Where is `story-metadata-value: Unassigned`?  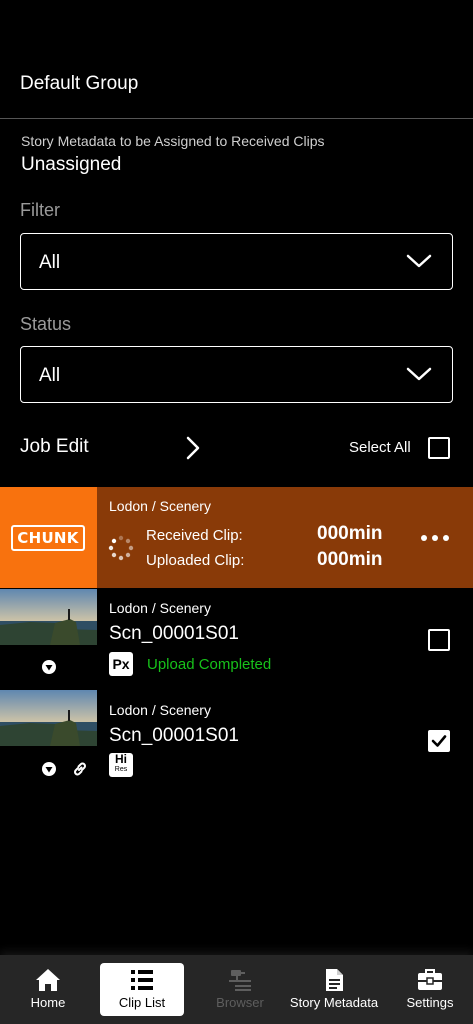 story-metadata-value: Unassigned is located at coordinates (71, 165).